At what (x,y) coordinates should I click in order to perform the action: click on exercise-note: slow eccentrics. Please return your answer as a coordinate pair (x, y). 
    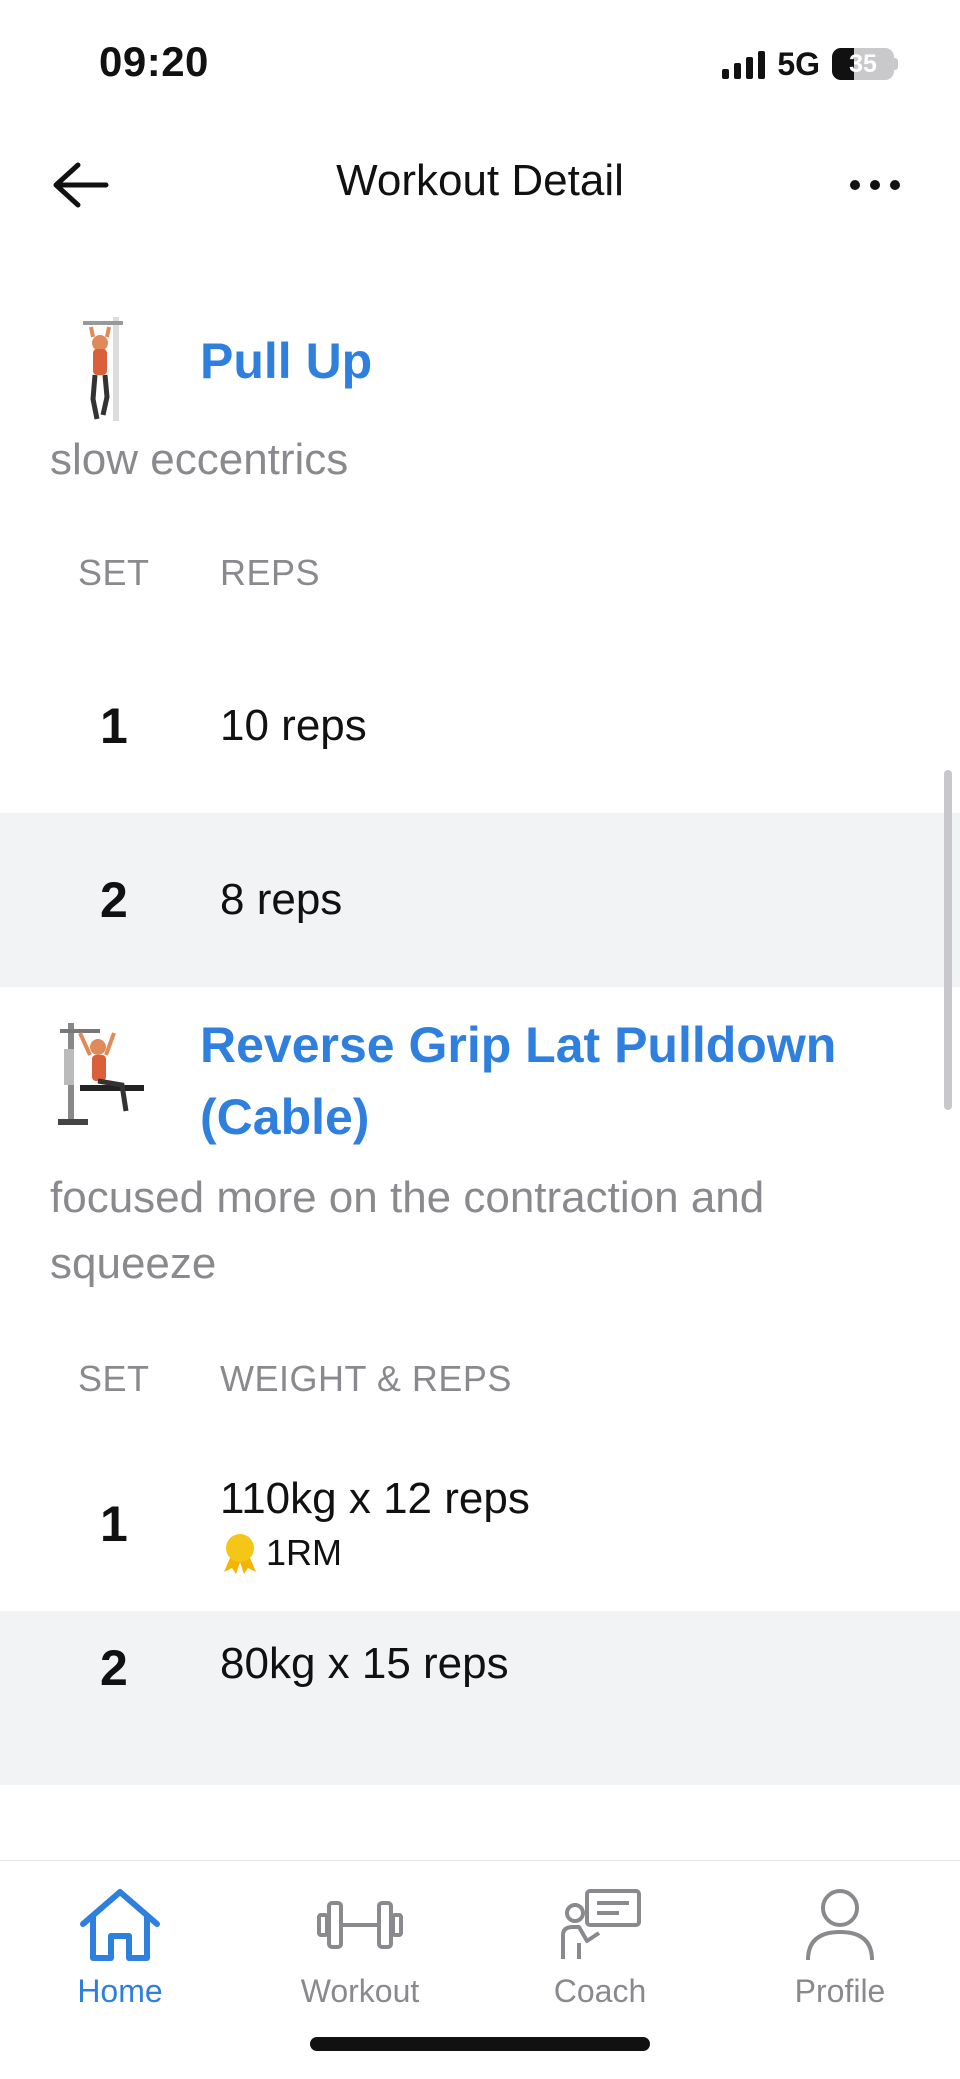
    Looking at the image, I should click on (199, 459).